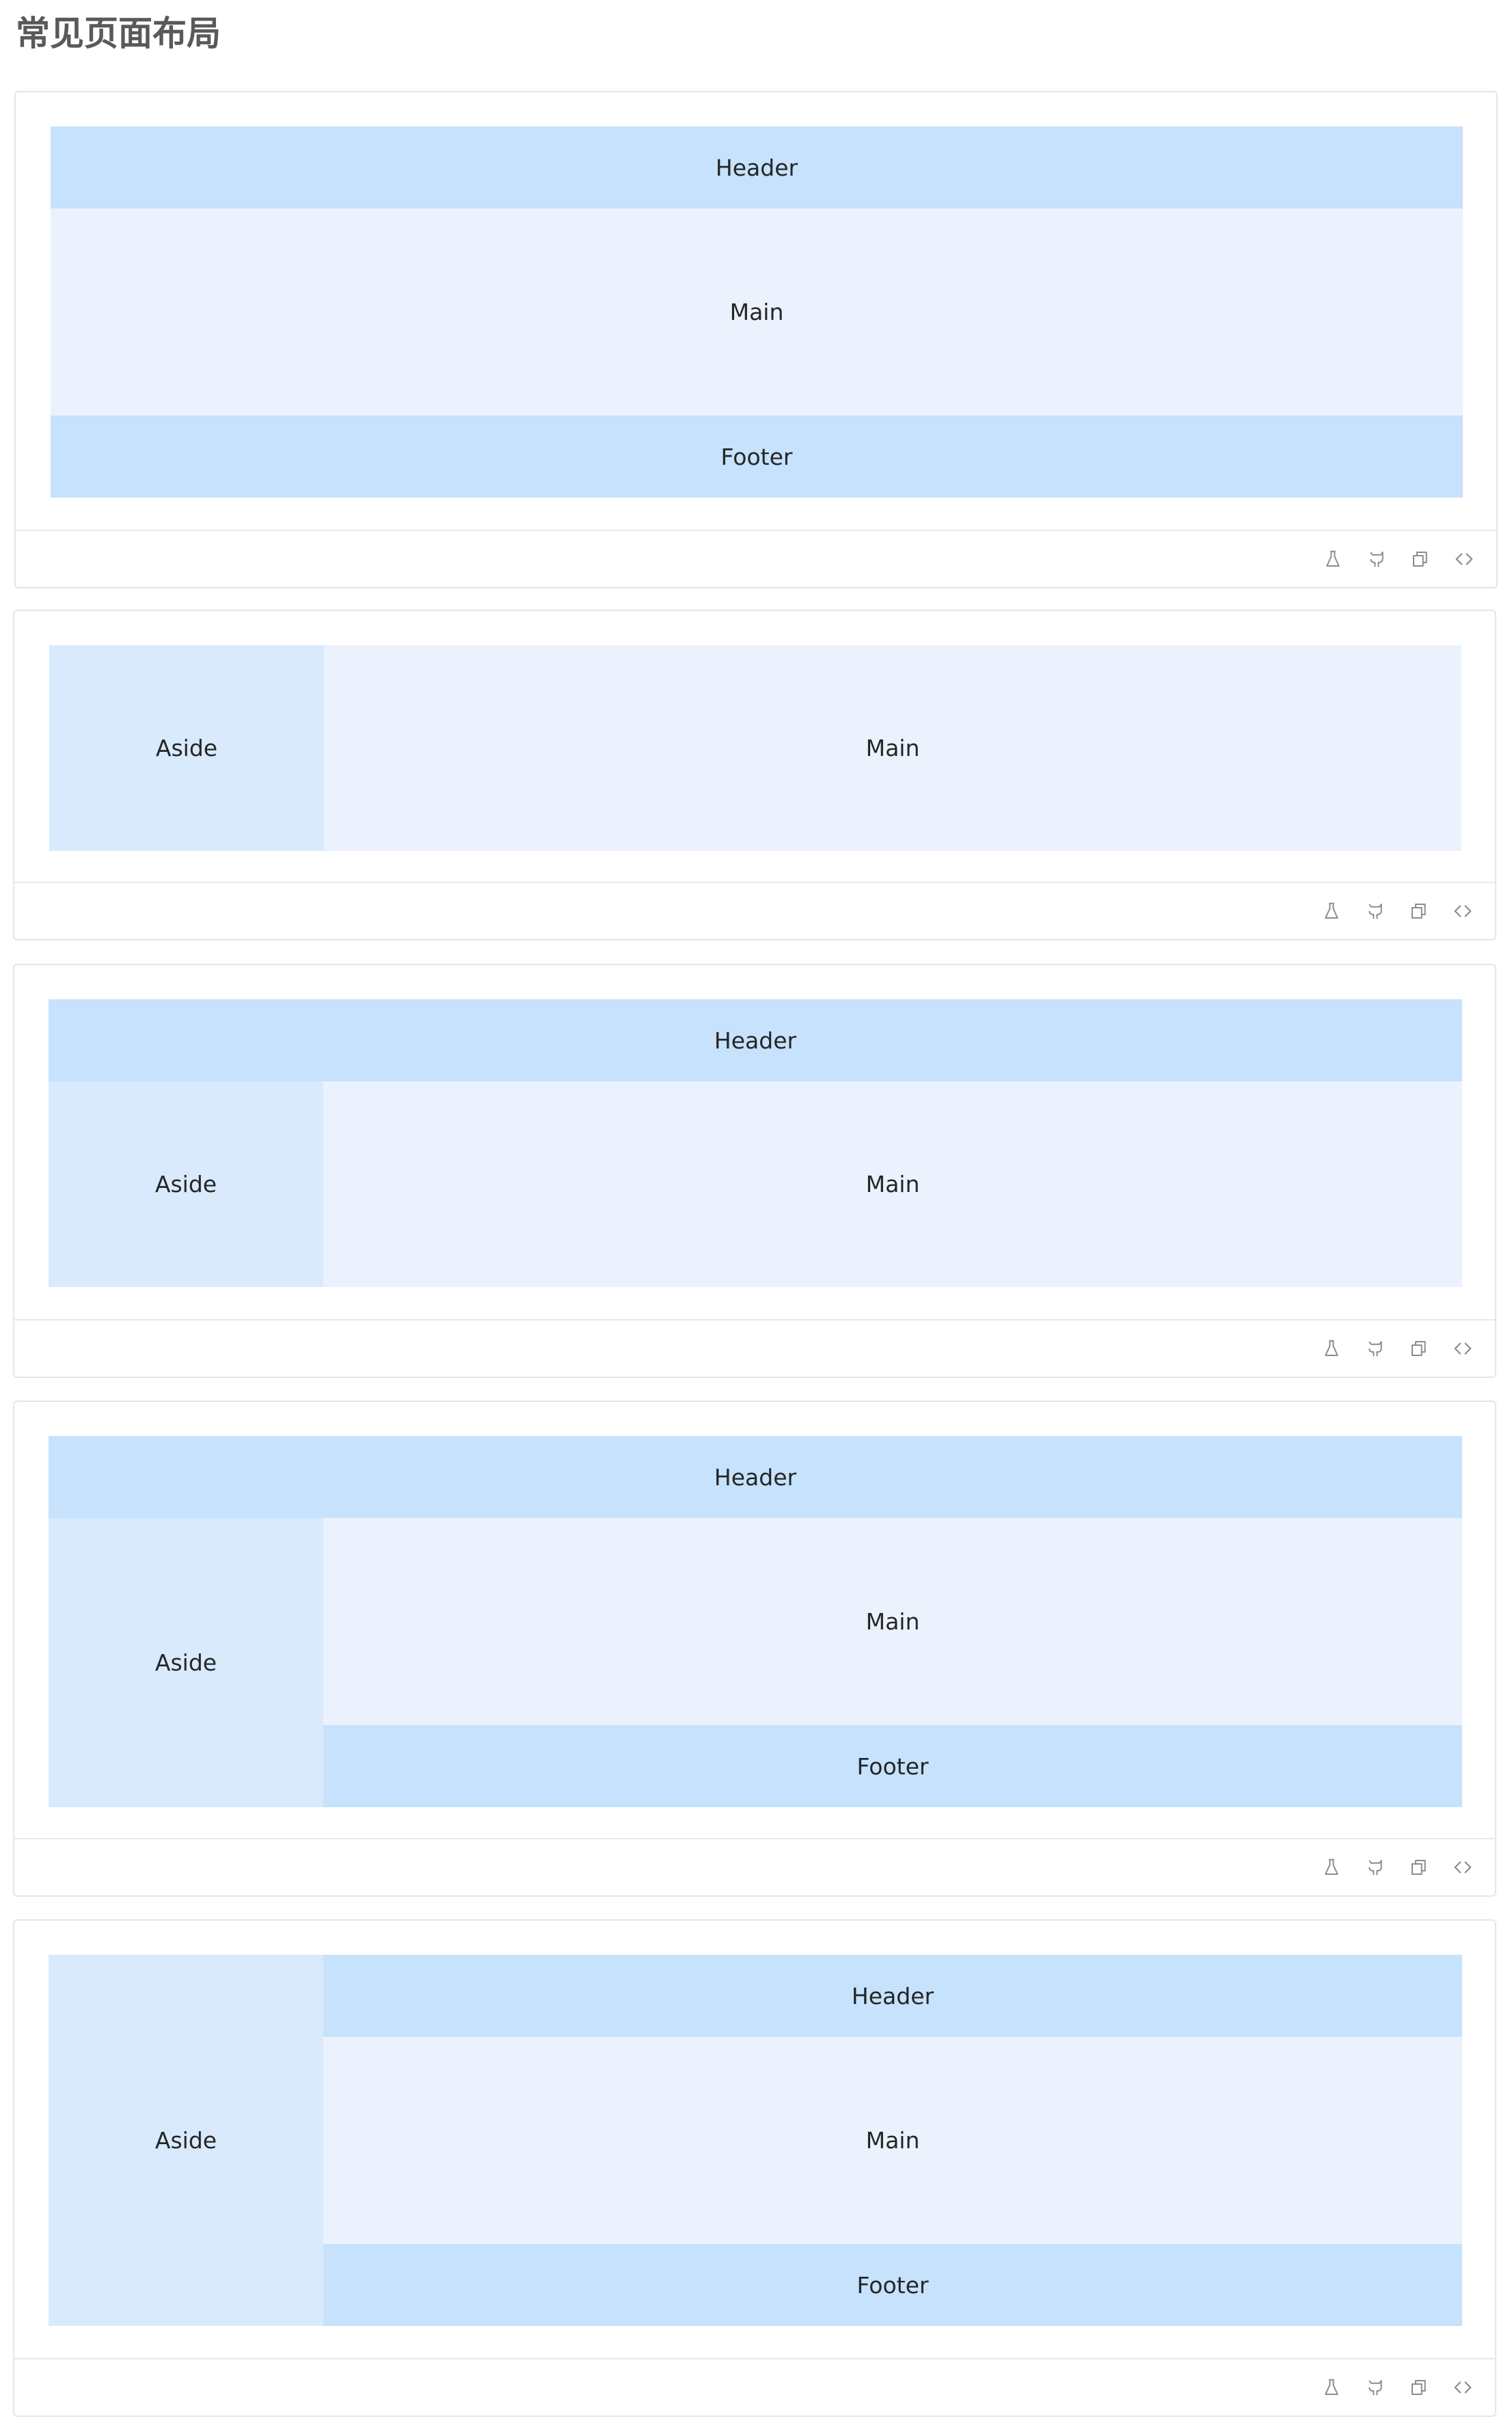 The width and height of the screenshot is (1512, 2436). I want to click on layout-preview: Aside Header Main Footer, so click(755, 2140).